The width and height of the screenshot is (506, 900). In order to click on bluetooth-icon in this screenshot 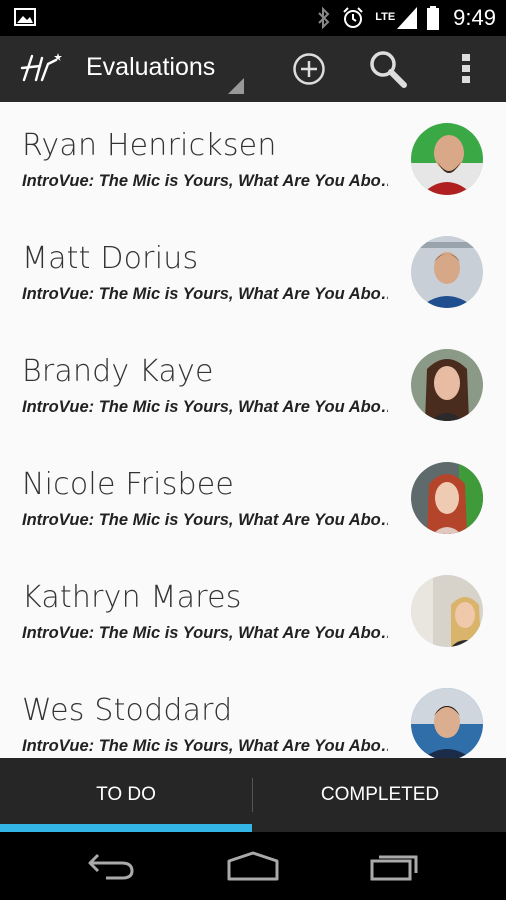, I will do `click(324, 18)`.